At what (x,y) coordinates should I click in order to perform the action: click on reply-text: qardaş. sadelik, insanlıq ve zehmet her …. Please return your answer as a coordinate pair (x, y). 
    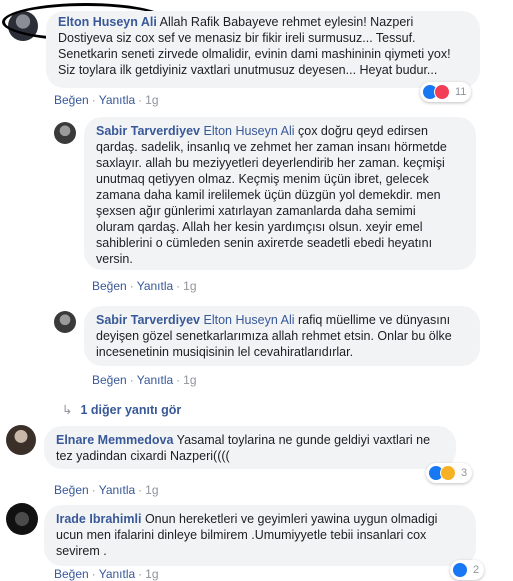
    Looking at the image, I should click on (271, 147).